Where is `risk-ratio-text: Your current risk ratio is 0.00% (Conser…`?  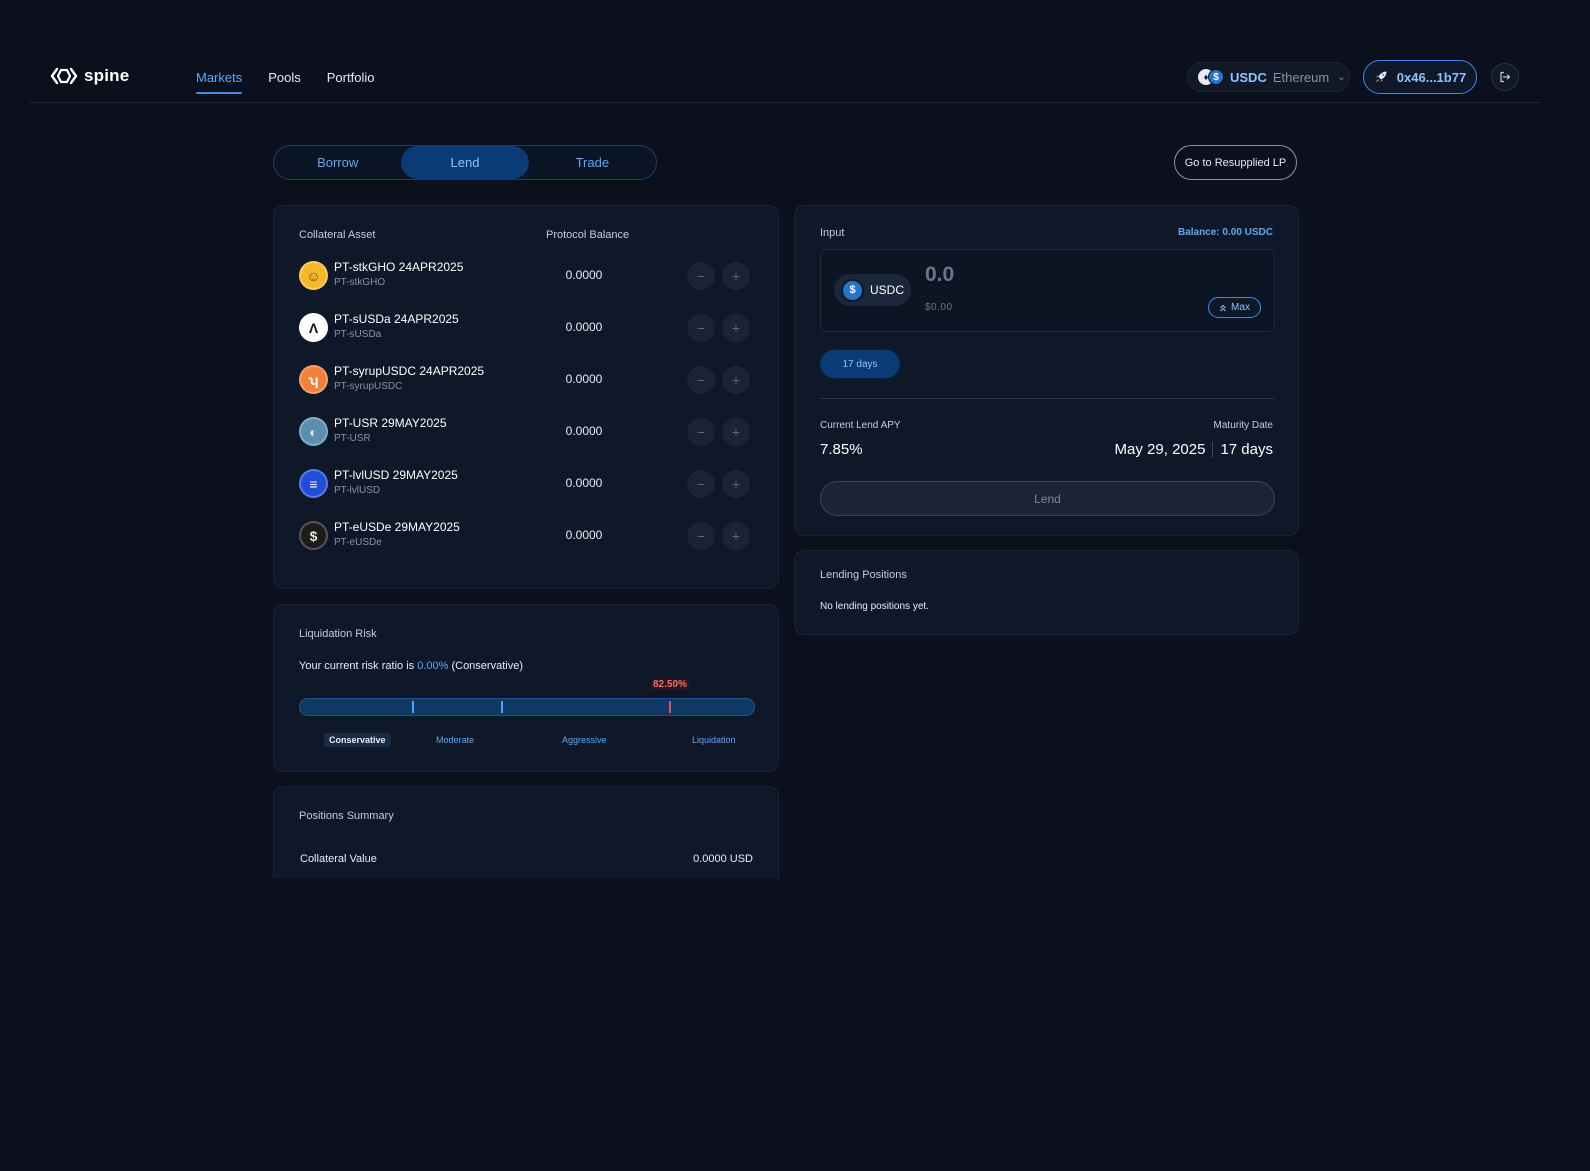
risk-ratio-text: Your current risk ratio is 0.00% (Conser… is located at coordinates (411, 666).